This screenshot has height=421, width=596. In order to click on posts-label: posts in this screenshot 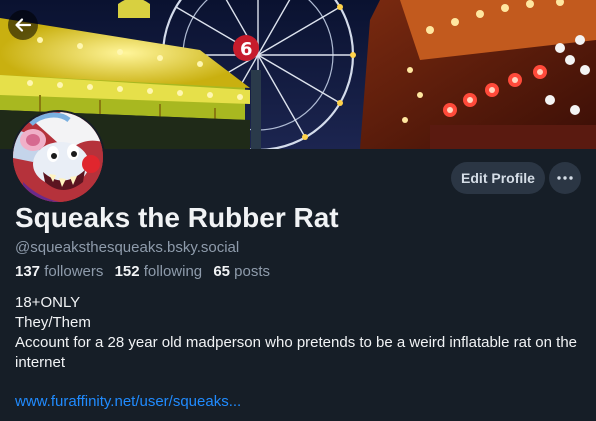, I will do `click(252, 271)`.